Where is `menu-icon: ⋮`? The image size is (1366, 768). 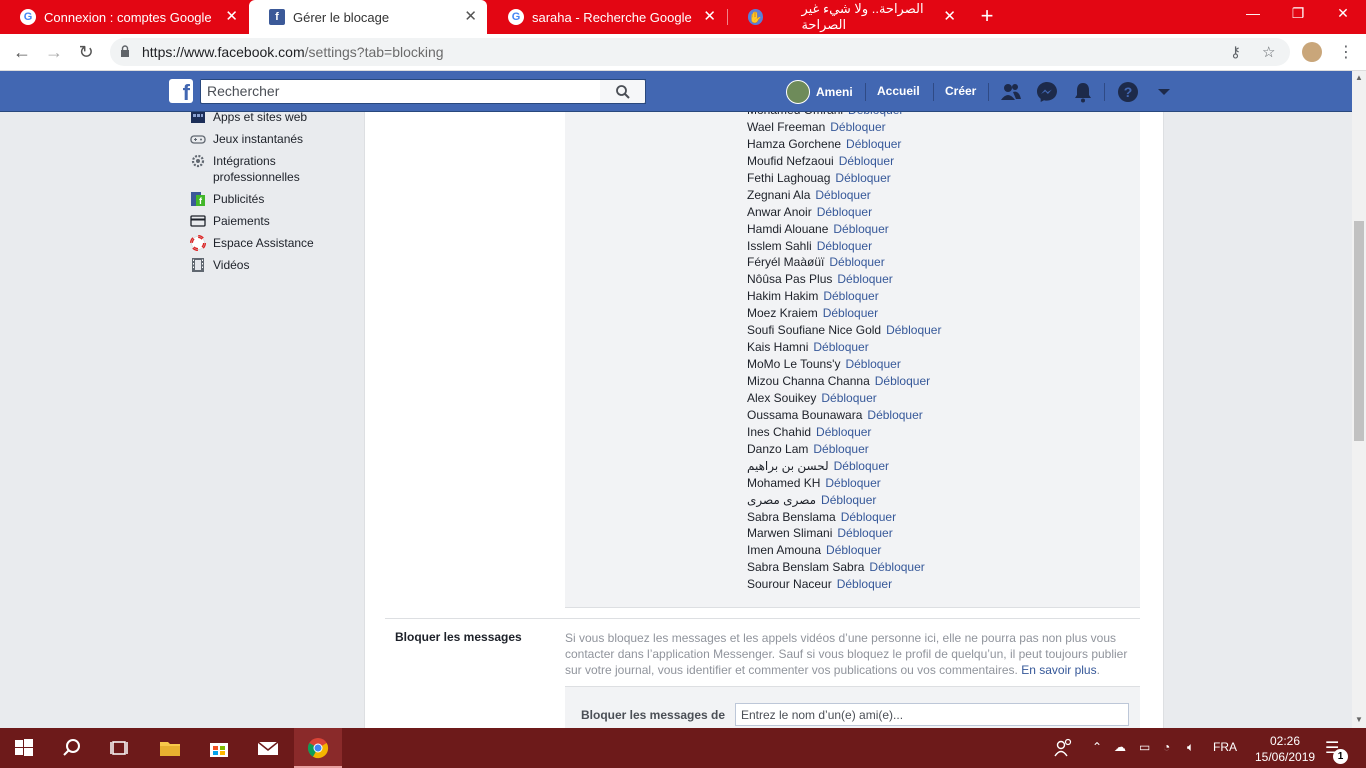
menu-icon: ⋮ is located at coordinates (1346, 52).